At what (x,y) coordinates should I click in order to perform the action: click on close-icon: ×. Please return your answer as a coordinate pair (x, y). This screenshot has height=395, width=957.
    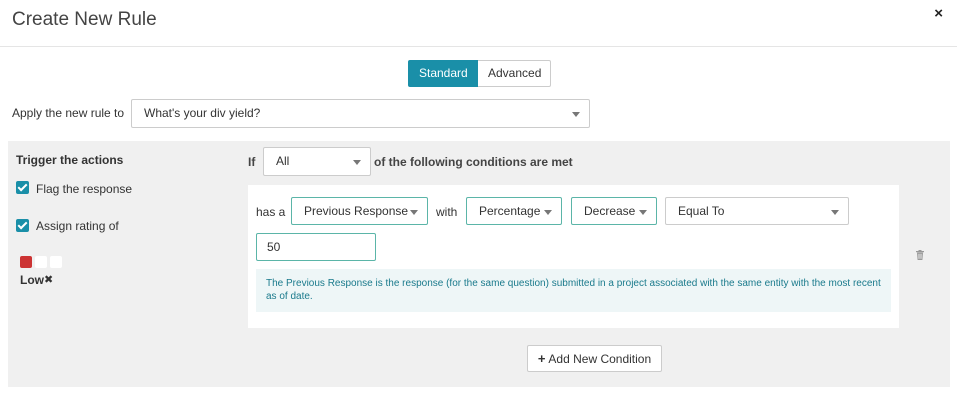
    Looking at the image, I should click on (938, 13).